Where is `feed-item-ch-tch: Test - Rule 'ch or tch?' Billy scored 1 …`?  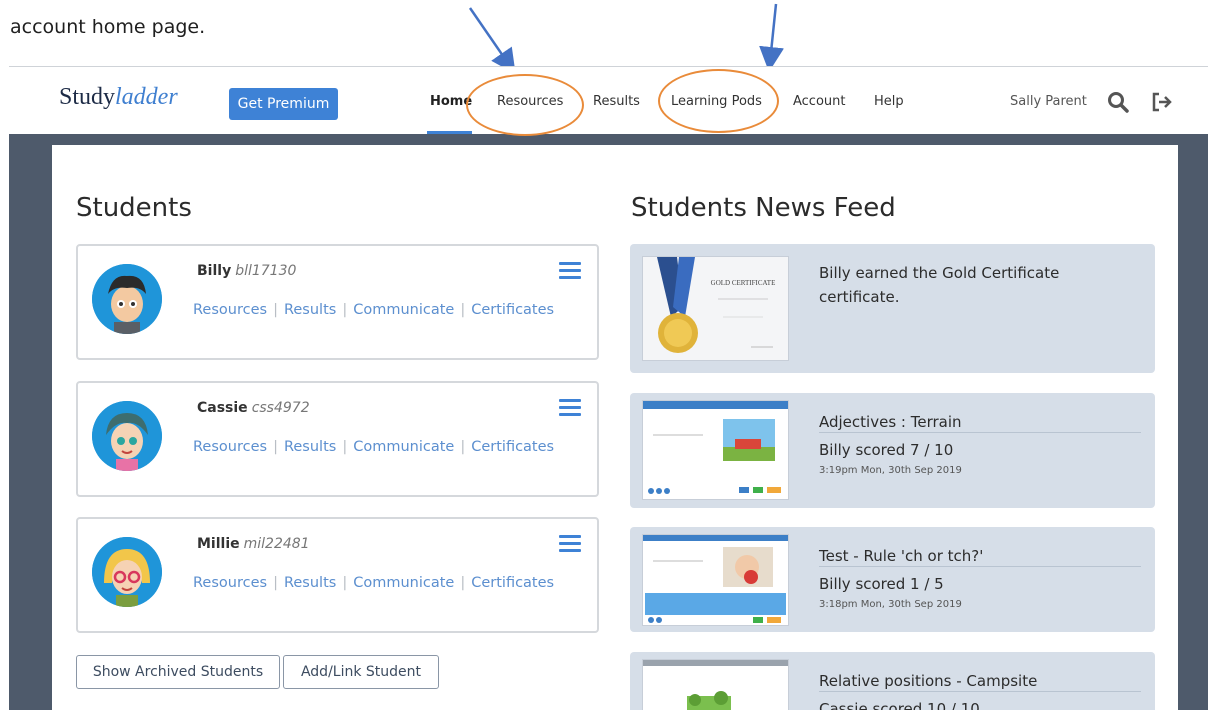
feed-item-ch-tch: Test - Rule 'ch or tch?' Billy scored 1 … is located at coordinates (892, 579).